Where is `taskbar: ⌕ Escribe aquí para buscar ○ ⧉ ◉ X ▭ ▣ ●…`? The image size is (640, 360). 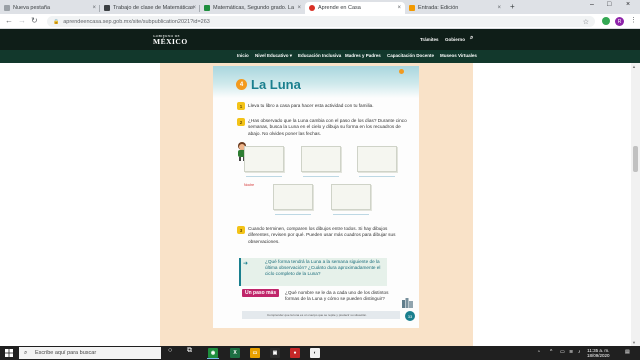 taskbar: ⌕ Escribe aquí para buscar ○ ⧉ ◉ X ▭ ▣ ●… is located at coordinates (320, 353).